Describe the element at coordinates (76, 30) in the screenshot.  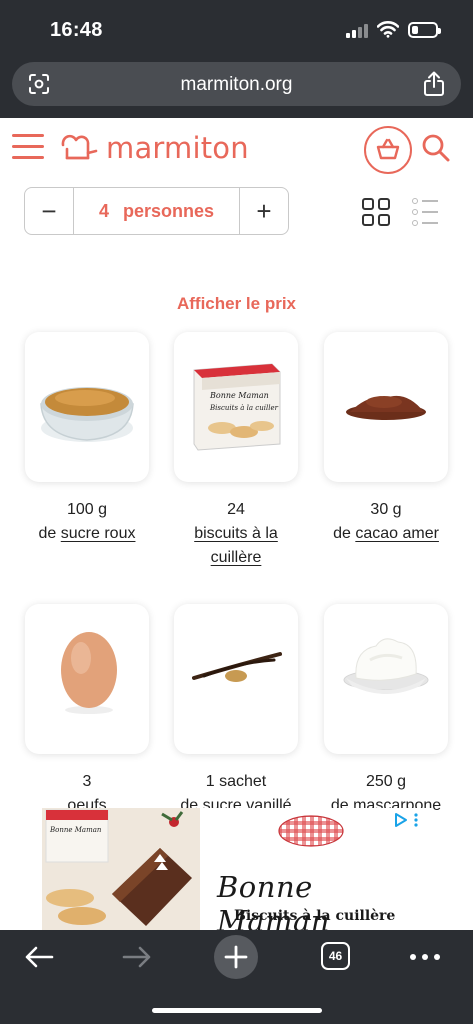
I see `status-time: 16:48` at that location.